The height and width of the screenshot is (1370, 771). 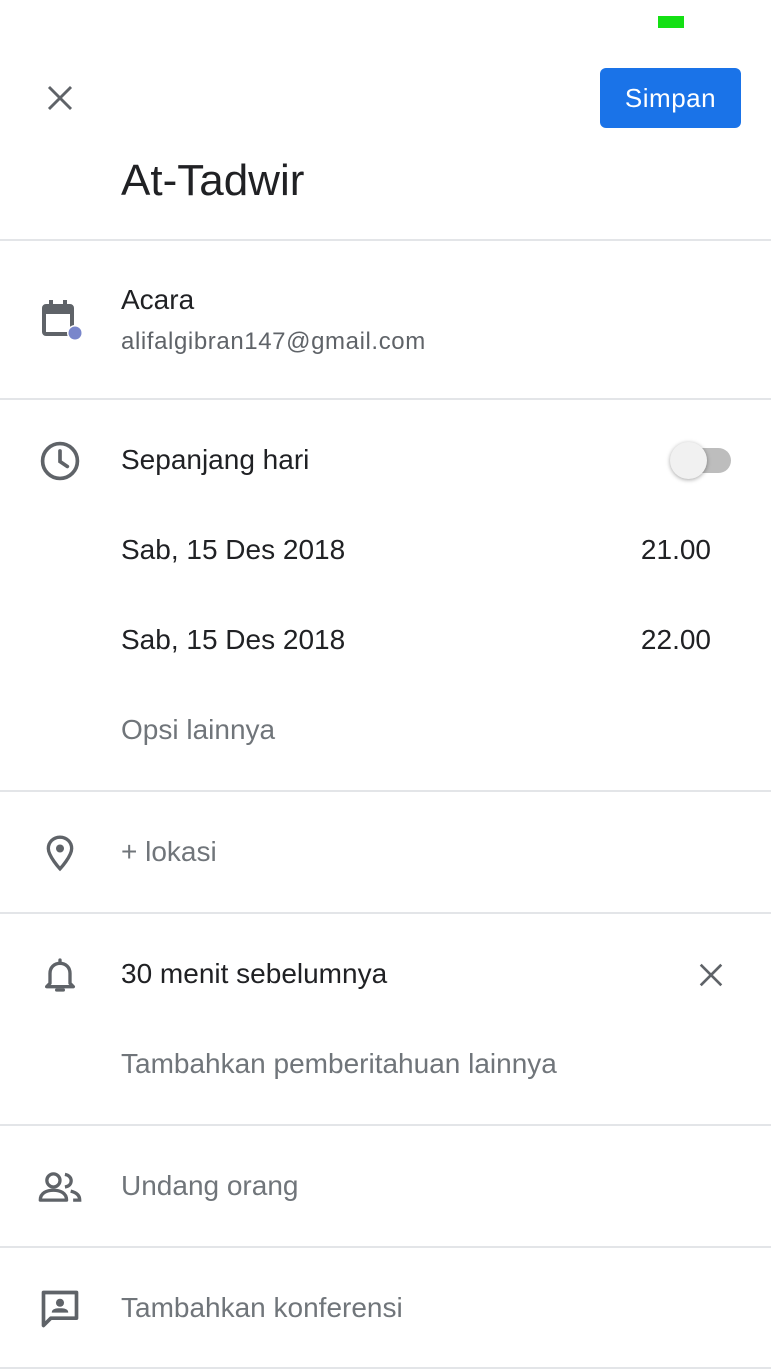 I want to click on add-location-field: + lokasi, so click(x=169, y=852).